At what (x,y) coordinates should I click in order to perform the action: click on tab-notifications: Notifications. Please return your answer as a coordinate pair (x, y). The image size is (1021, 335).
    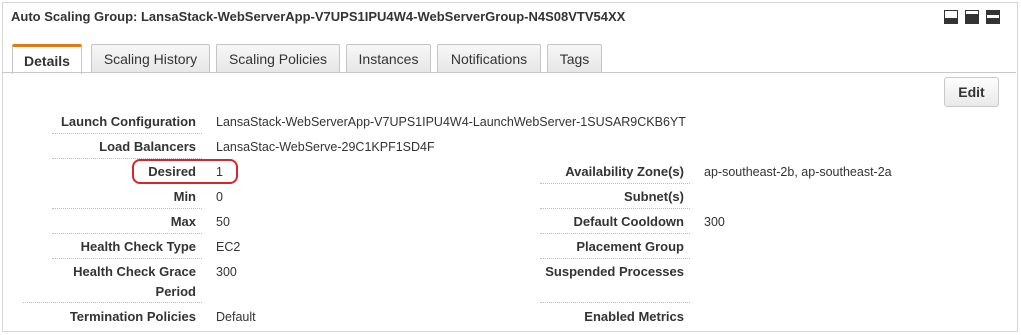
    Looking at the image, I should click on (489, 58).